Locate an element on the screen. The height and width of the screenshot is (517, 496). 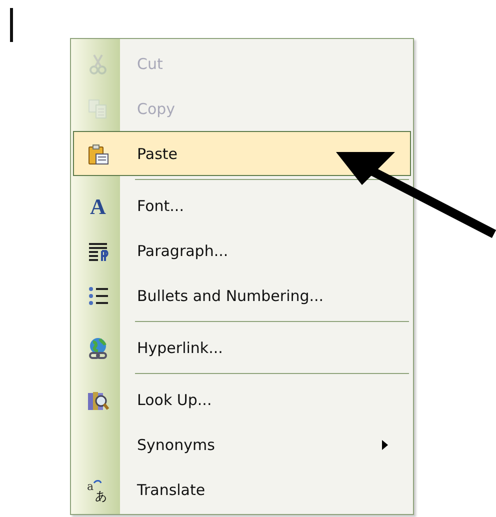
globe-link-icon is located at coordinates (97, 347).